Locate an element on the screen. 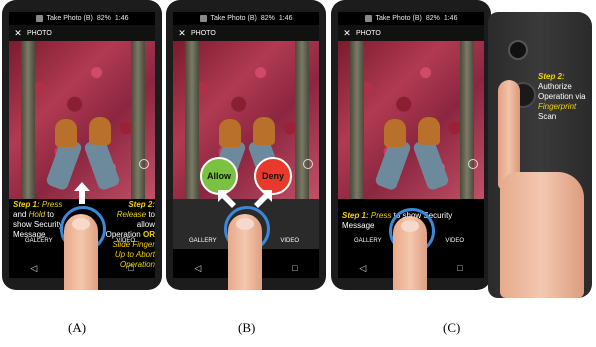  label-c: (C) is located at coordinates (452, 327).